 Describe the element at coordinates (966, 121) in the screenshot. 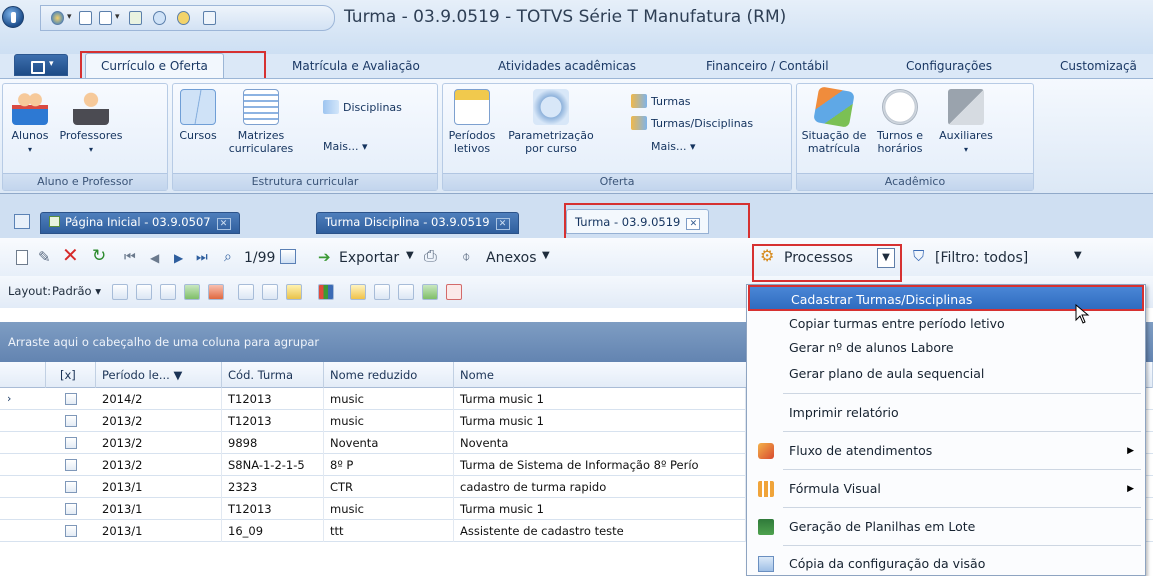

I see `auxiliares-button: Auxiliares ▾` at that location.